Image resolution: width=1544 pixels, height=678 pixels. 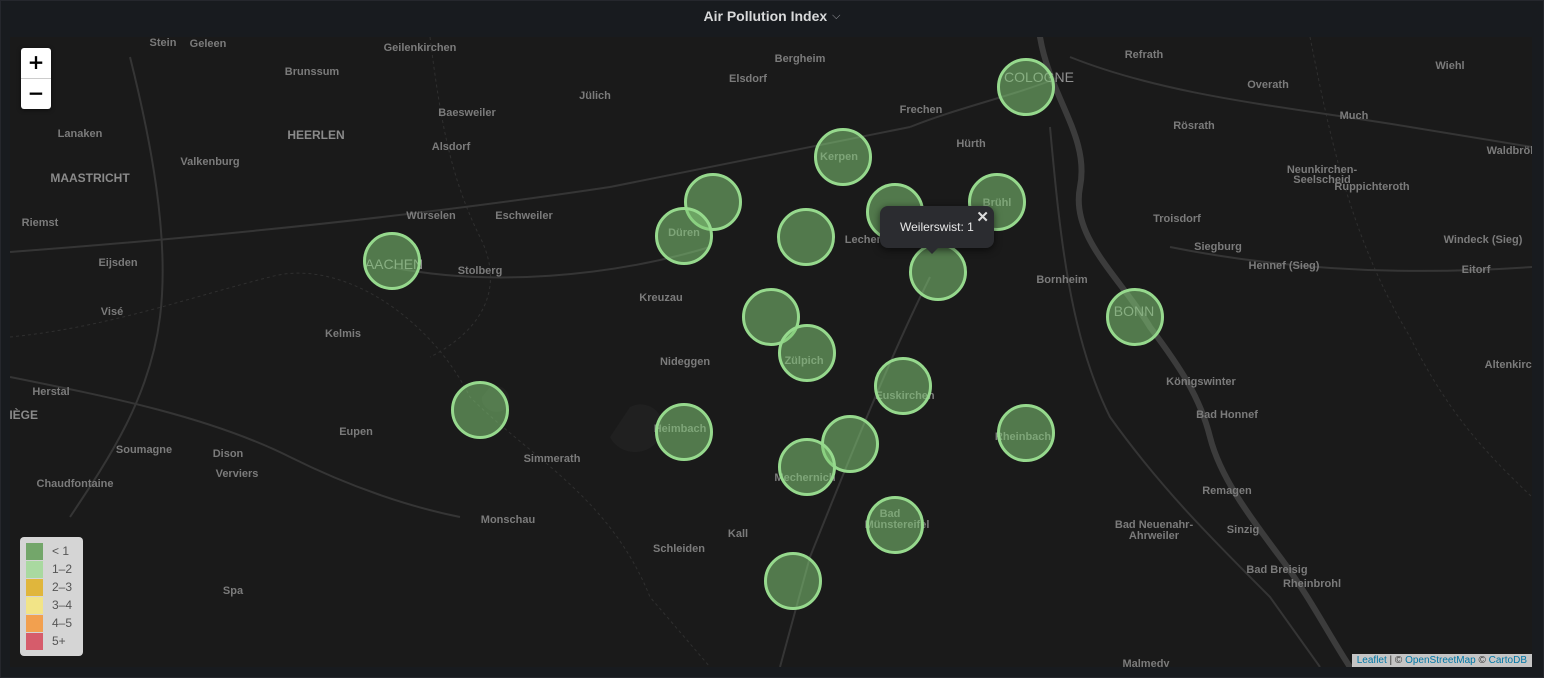 What do you see at coordinates (163, 43) in the screenshot?
I see `place-label: Stein` at bounding box center [163, 43].